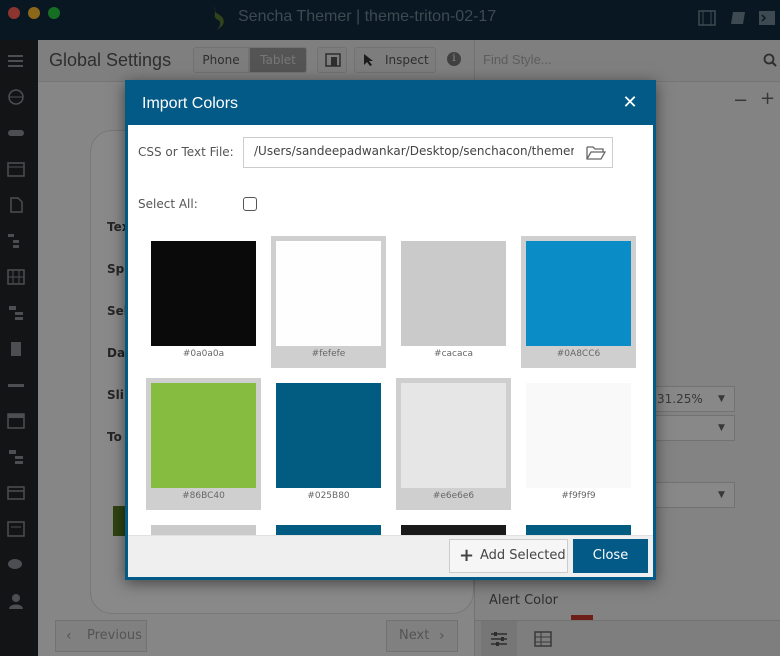 This screenshot has width=780, height=656. I want to click on file-path-field, so click(428, 152).